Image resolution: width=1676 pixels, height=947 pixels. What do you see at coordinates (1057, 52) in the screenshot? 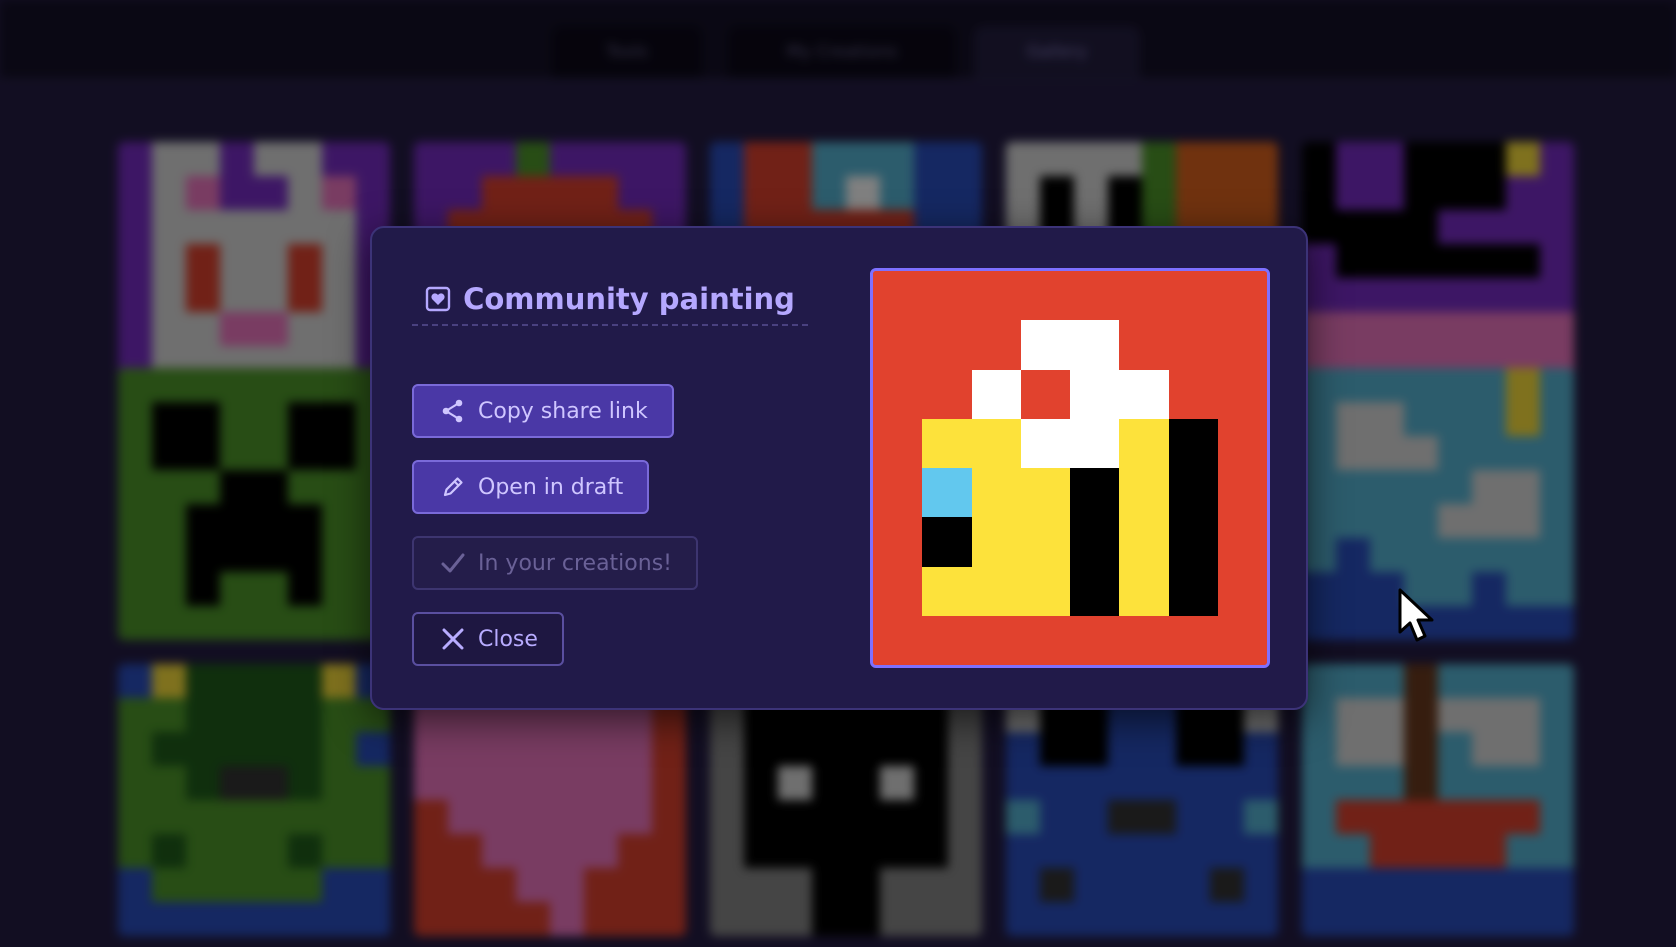
I see `tab-gallery: Gallery` at bounding box center [1057, 52].